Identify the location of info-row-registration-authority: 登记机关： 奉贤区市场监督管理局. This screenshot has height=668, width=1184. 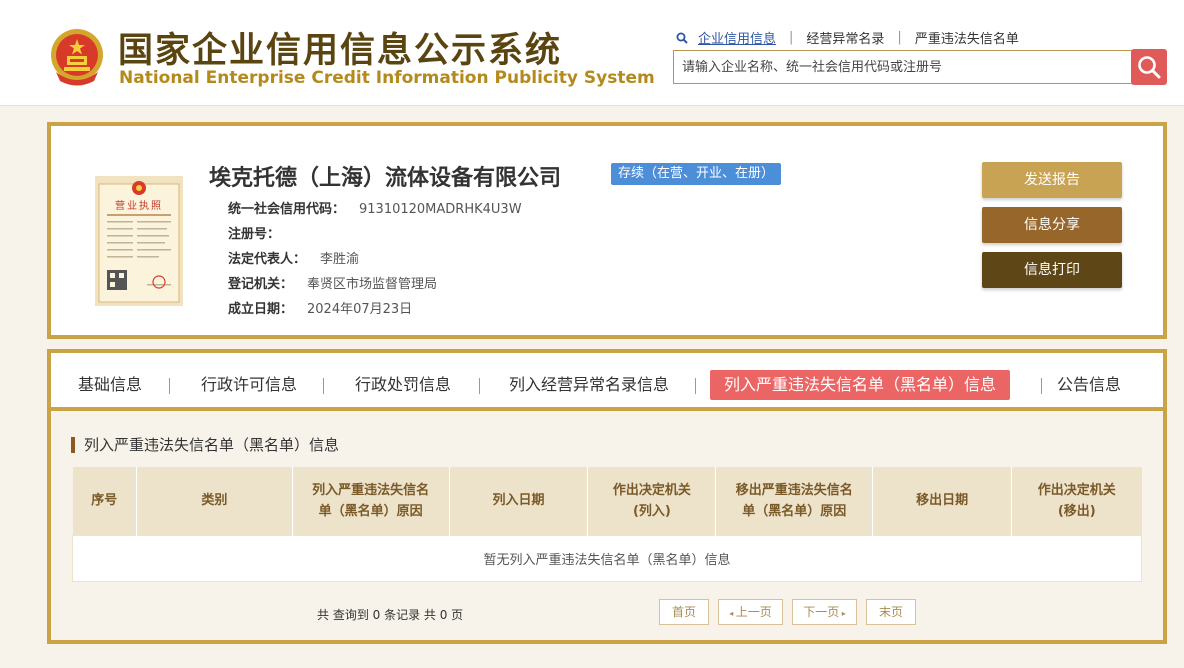
(332, 282).